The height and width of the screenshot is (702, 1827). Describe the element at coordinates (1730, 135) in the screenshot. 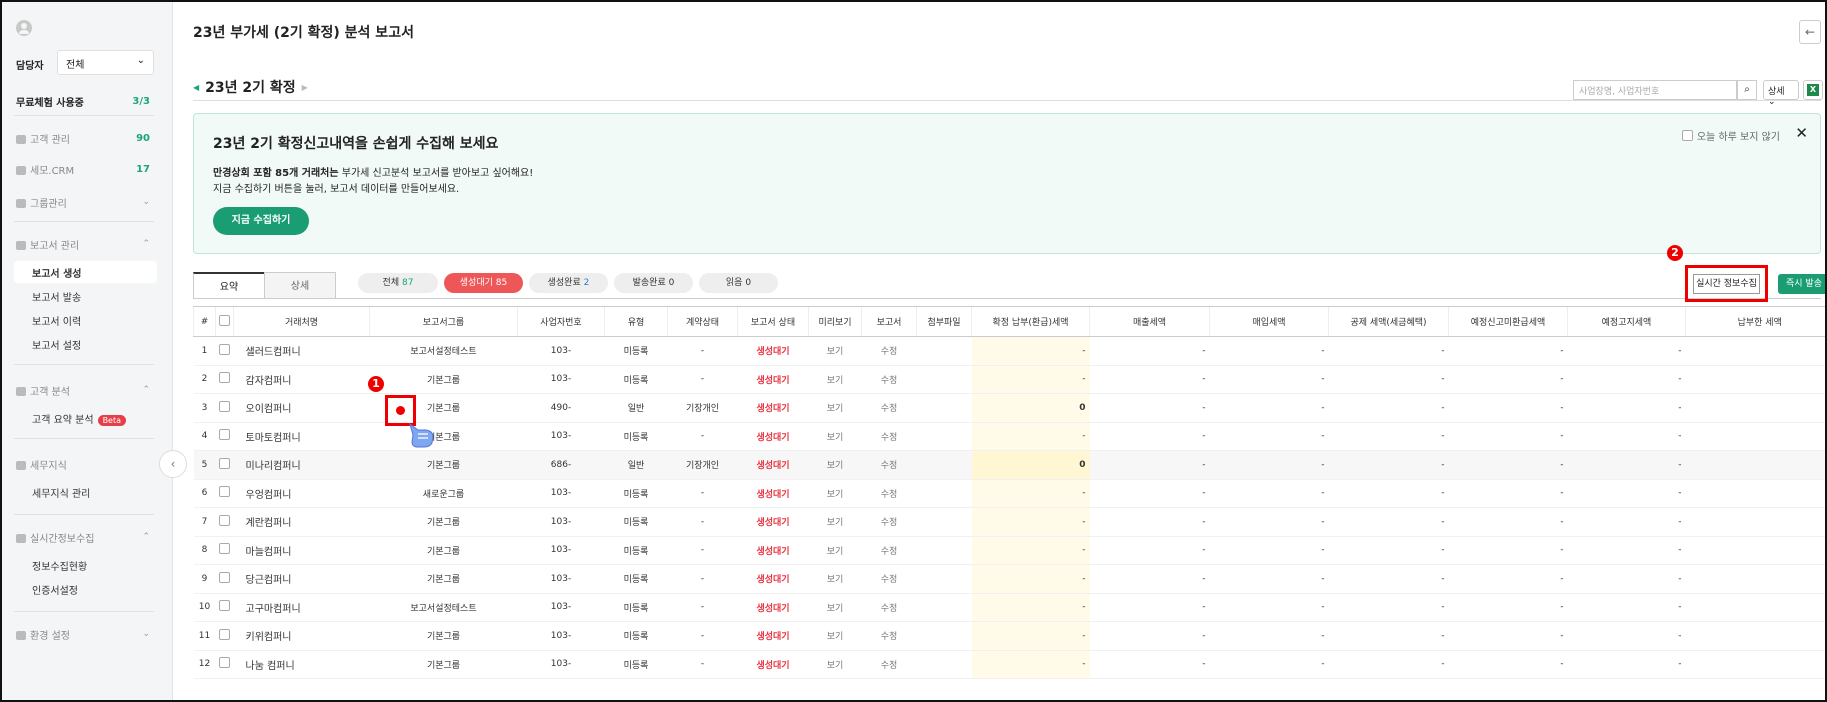

I see `hide-today-checkbox: 오늘 하루 보지 않기` at that location.